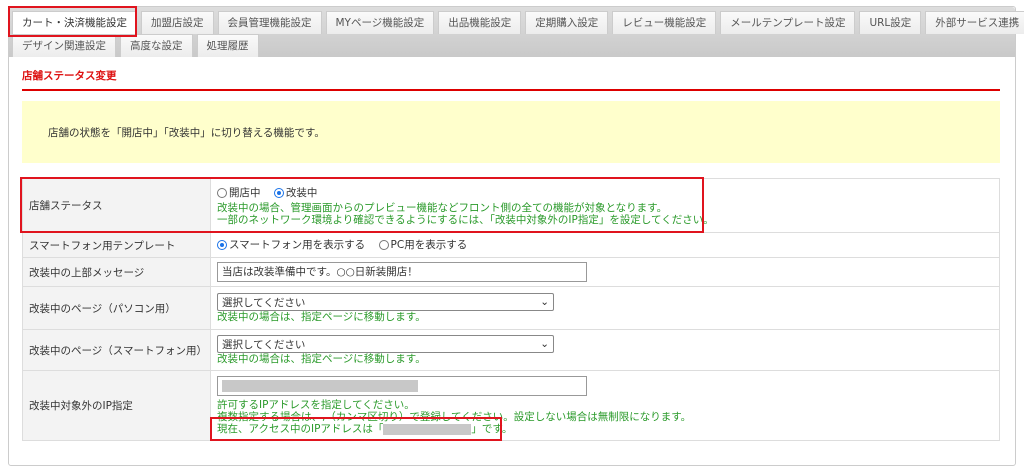  I want to click on label-ip: 改装中対象外のIP指定, so click(116, 405).